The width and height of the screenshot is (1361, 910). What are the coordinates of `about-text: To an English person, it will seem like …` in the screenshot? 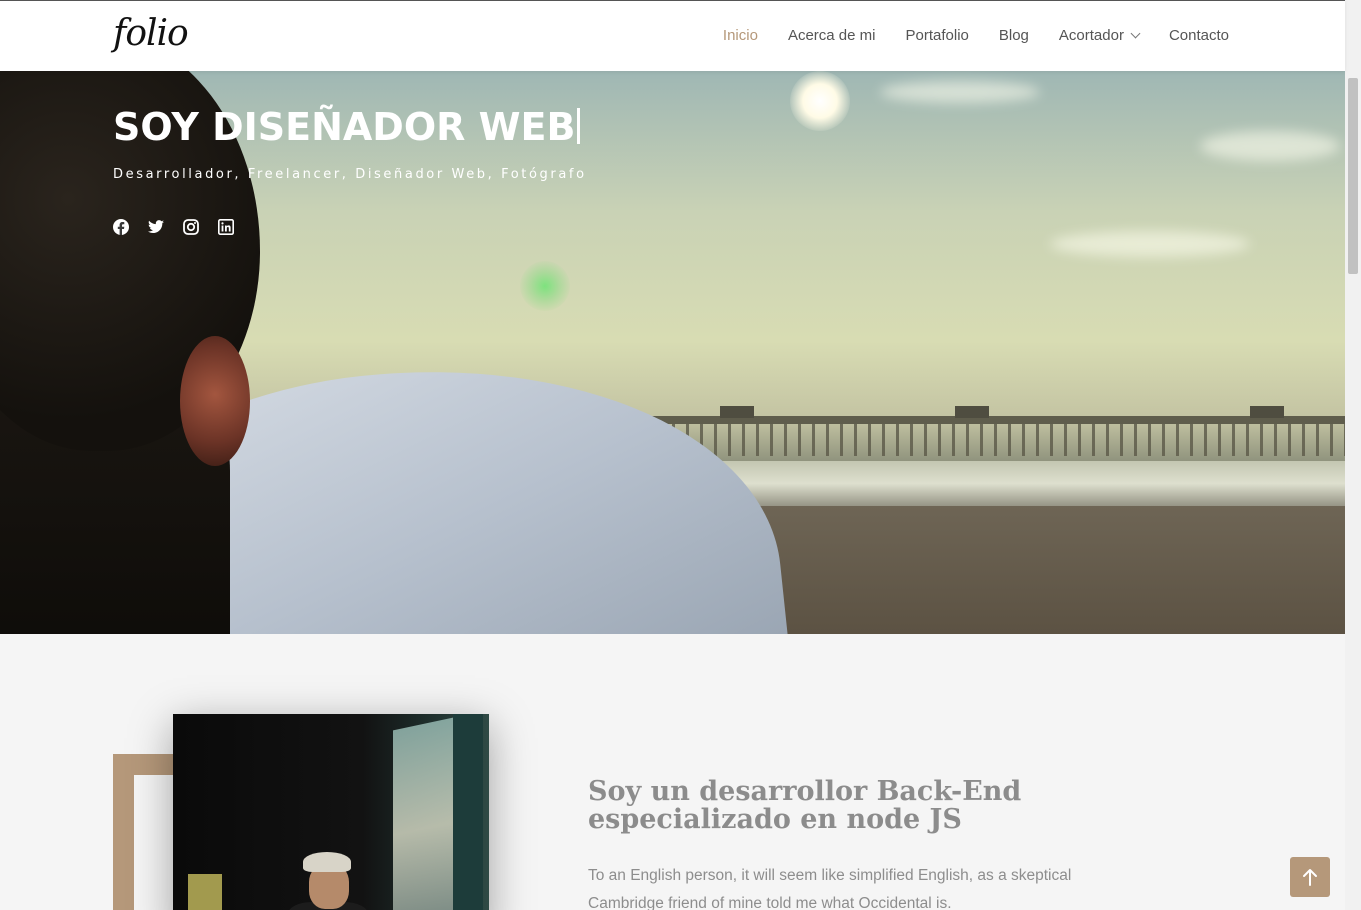 It's located at (830, 888).